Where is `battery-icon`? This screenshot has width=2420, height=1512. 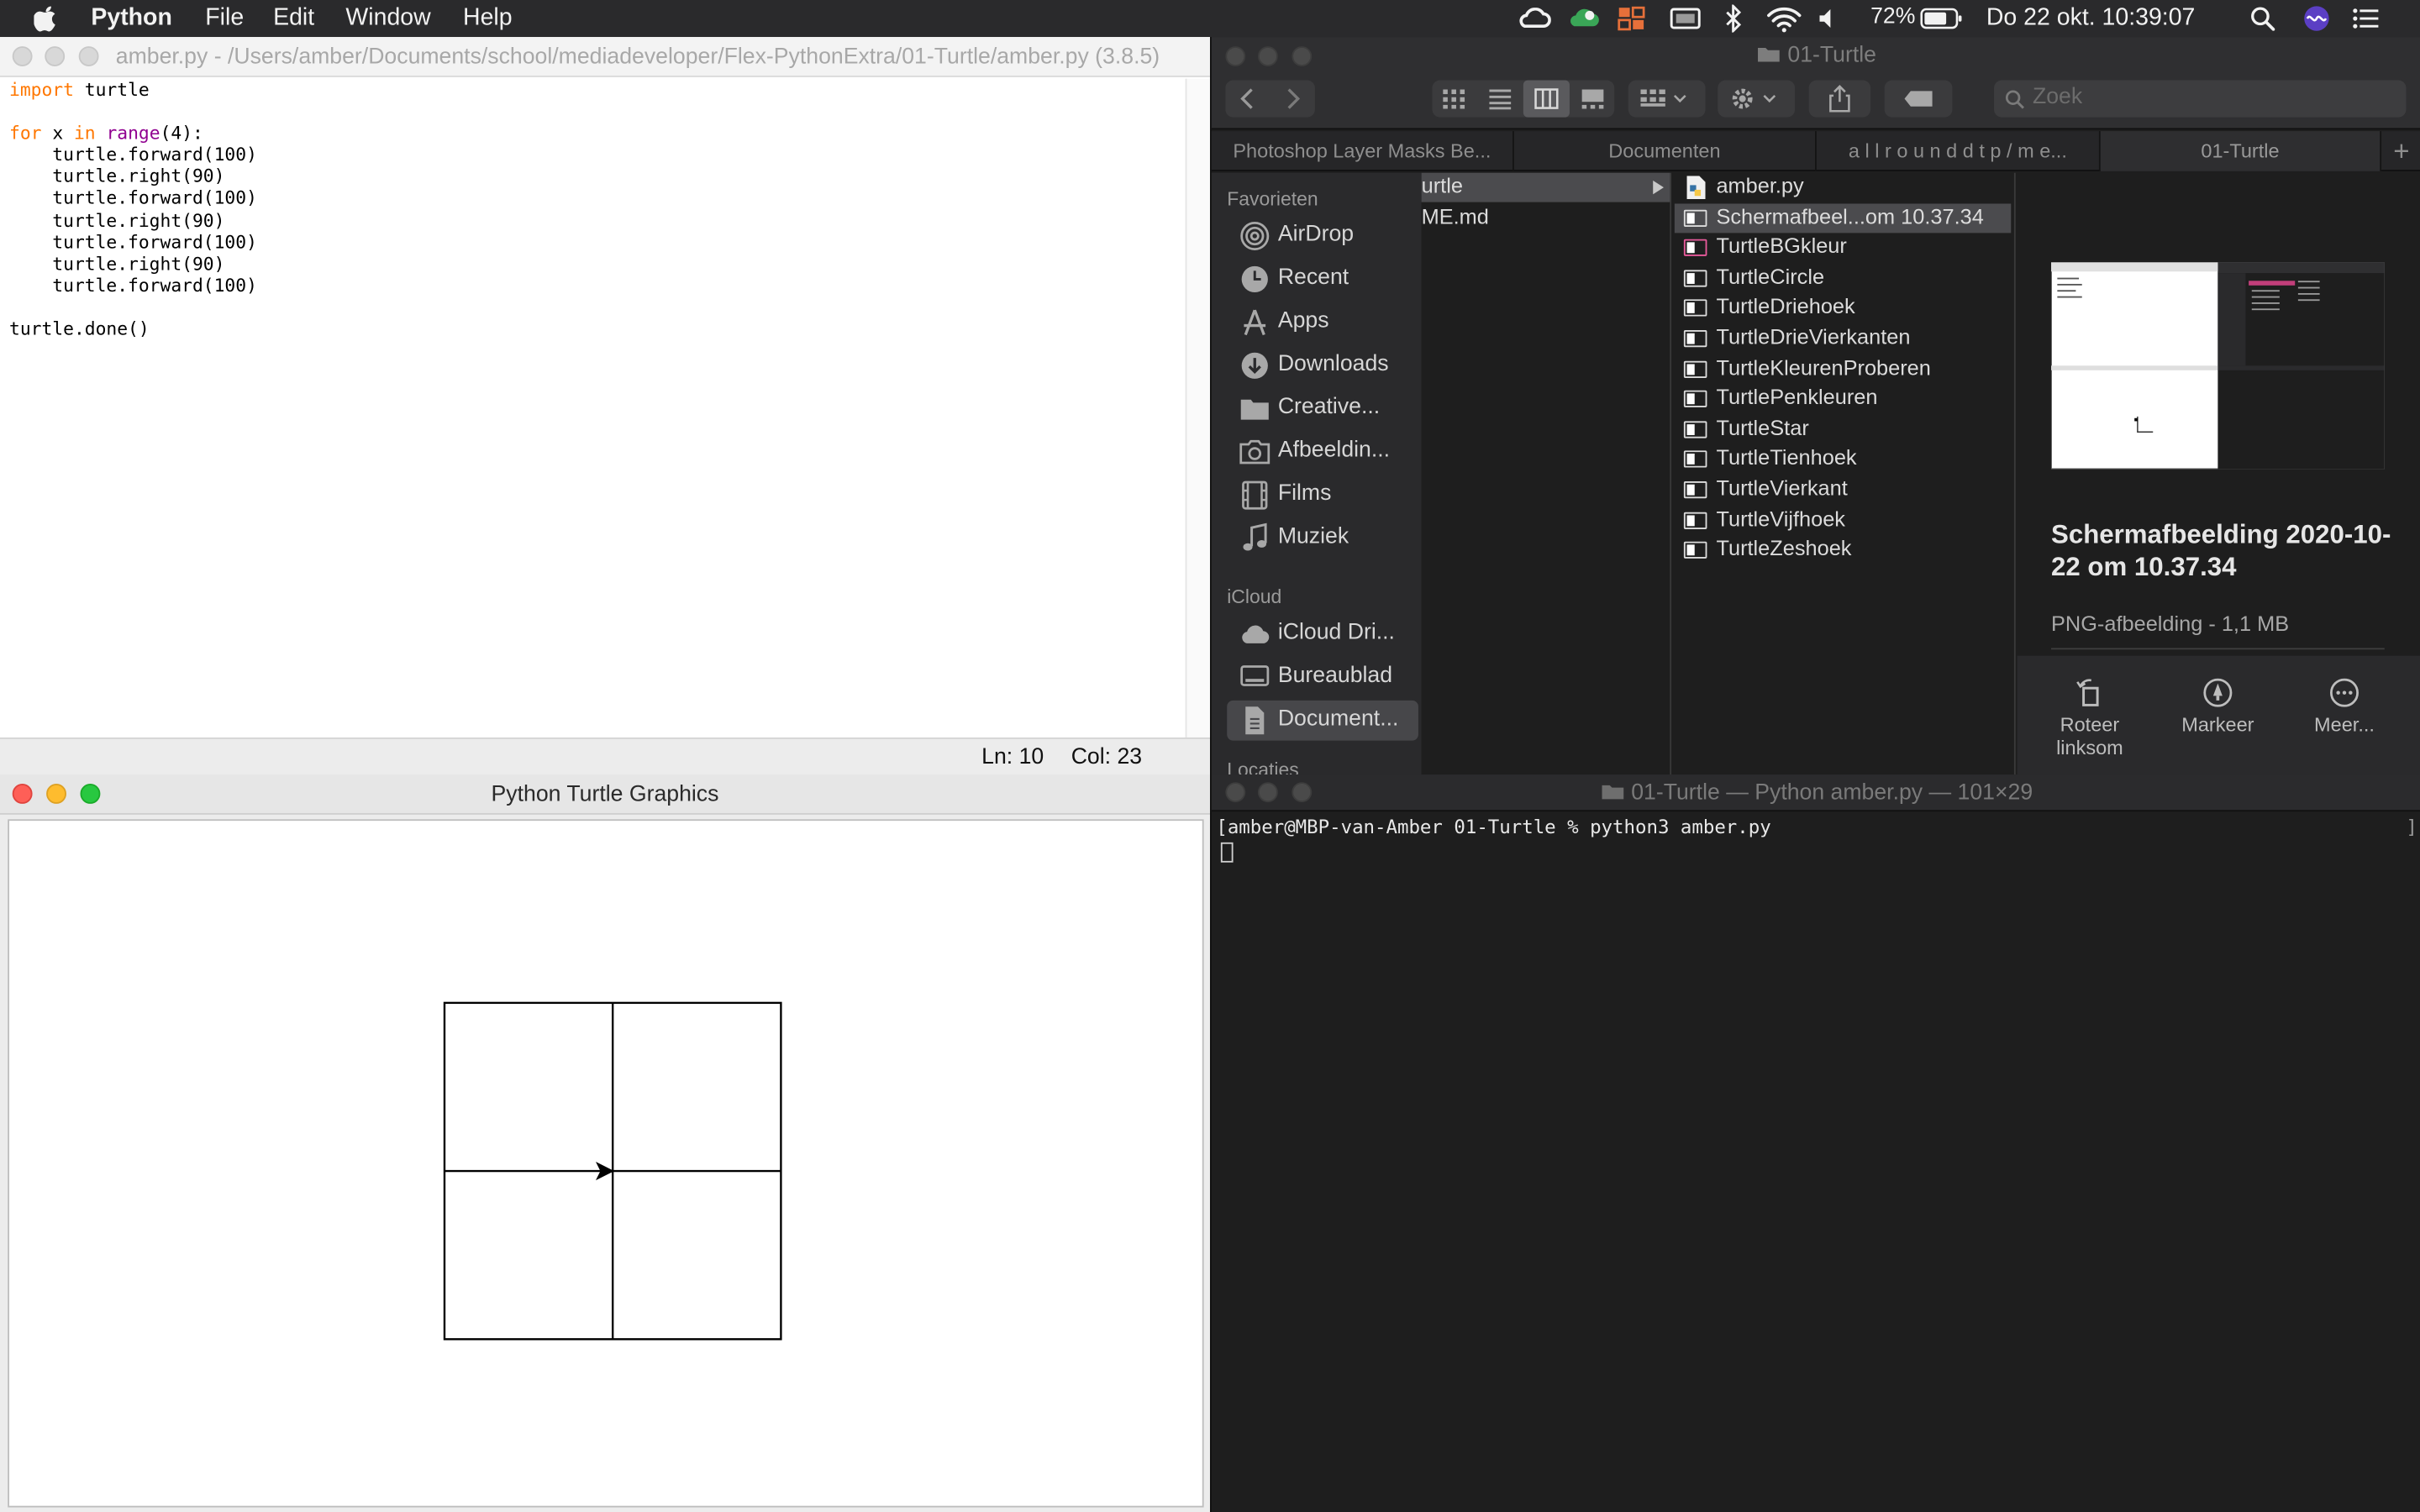
battery-icon is located at coordinates (1941, 18).